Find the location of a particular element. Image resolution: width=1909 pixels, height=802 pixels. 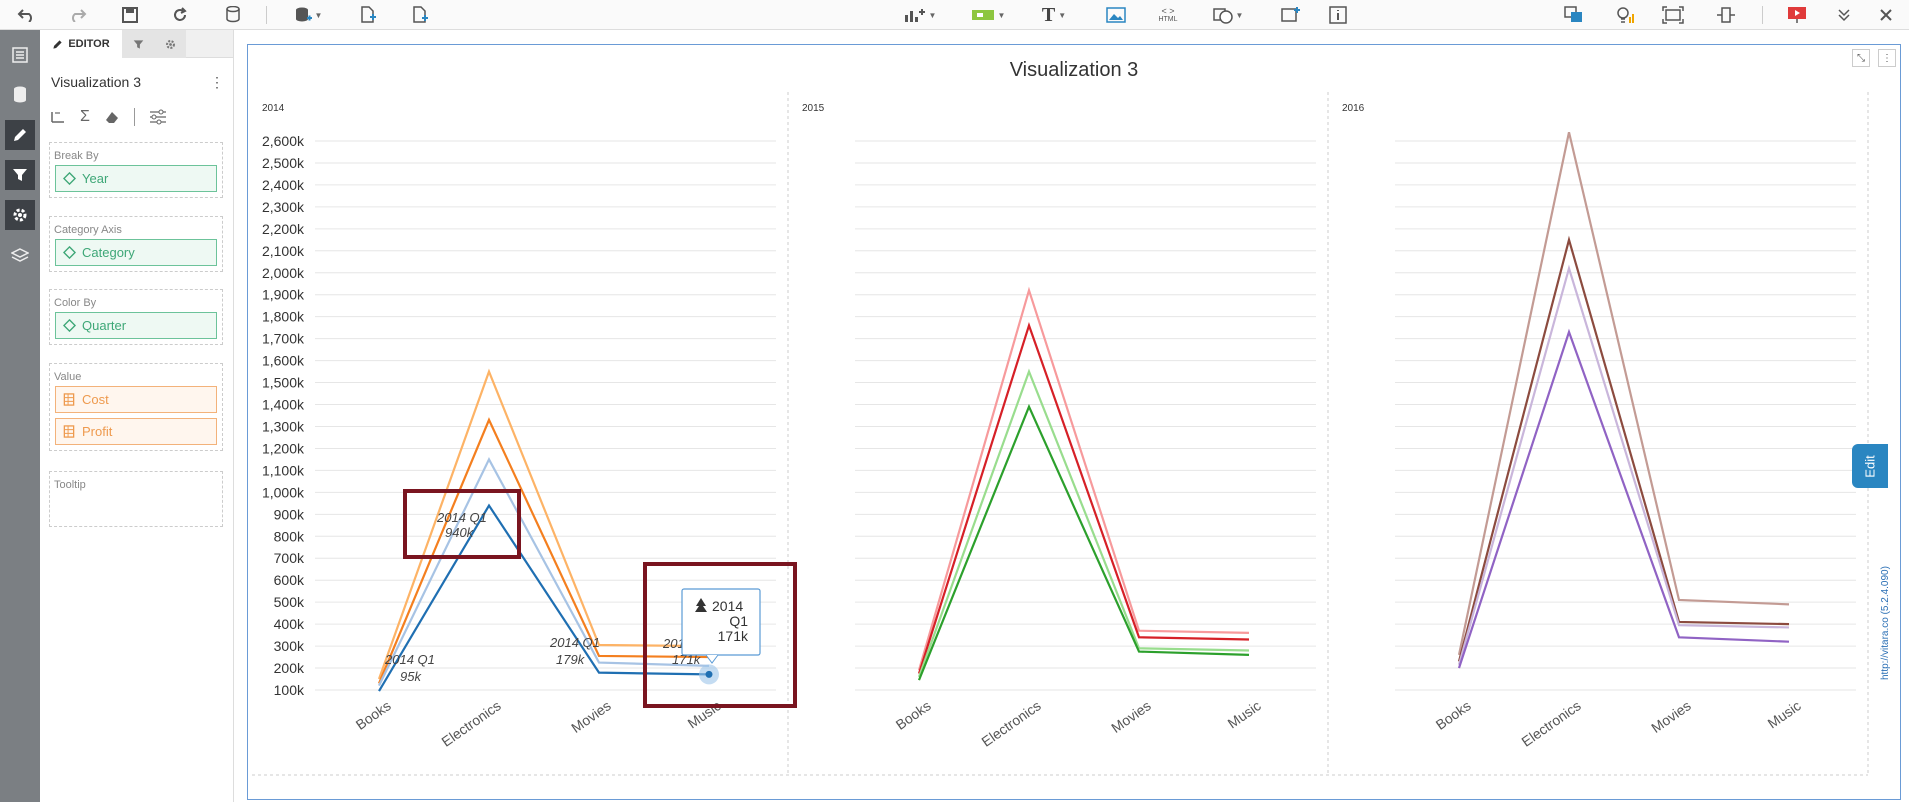

pages-list-icon is located at coordinates (20, 55).